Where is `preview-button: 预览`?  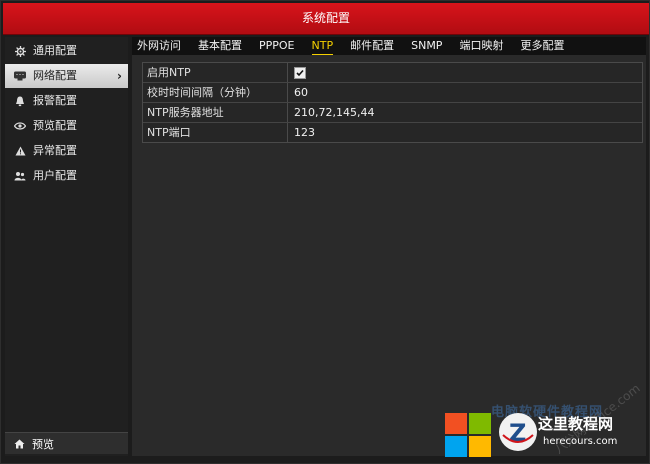 preview-button: 预览 is located at coordinates (66, 443).